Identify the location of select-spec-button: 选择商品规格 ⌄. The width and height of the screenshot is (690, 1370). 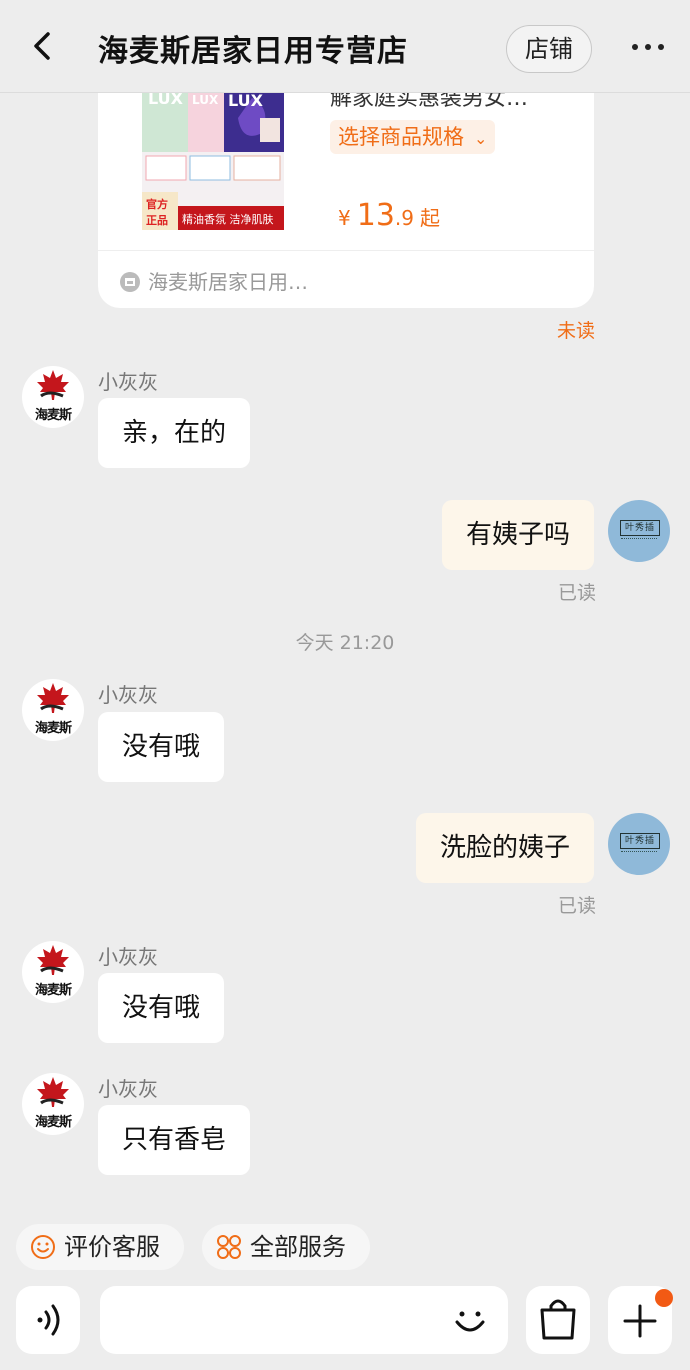
(413, 137).